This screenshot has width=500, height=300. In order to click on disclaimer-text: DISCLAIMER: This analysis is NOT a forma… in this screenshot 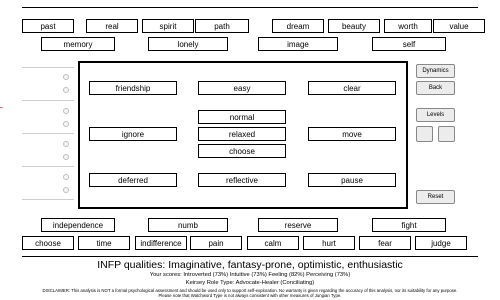, I will do `click(250, 293)`.